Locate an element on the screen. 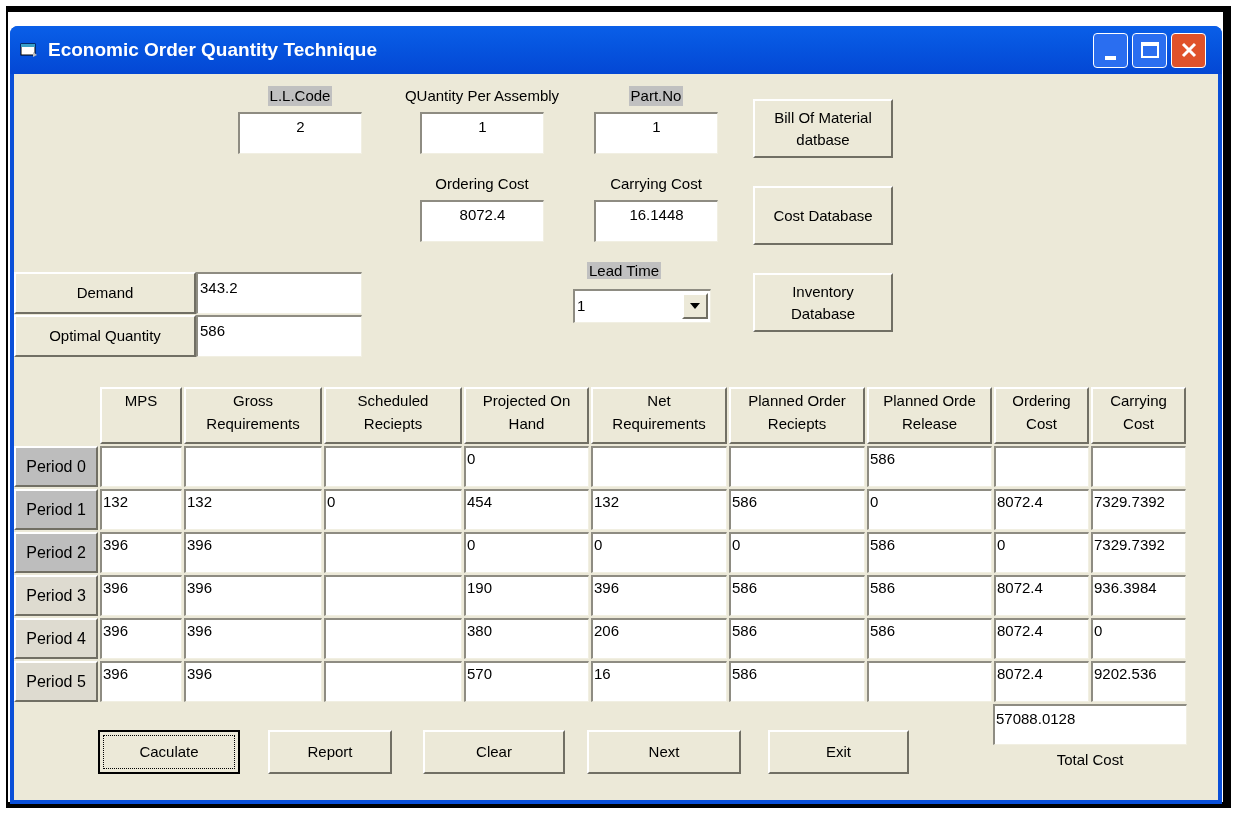  input-field: 586 is located at coordinates (279, 336).